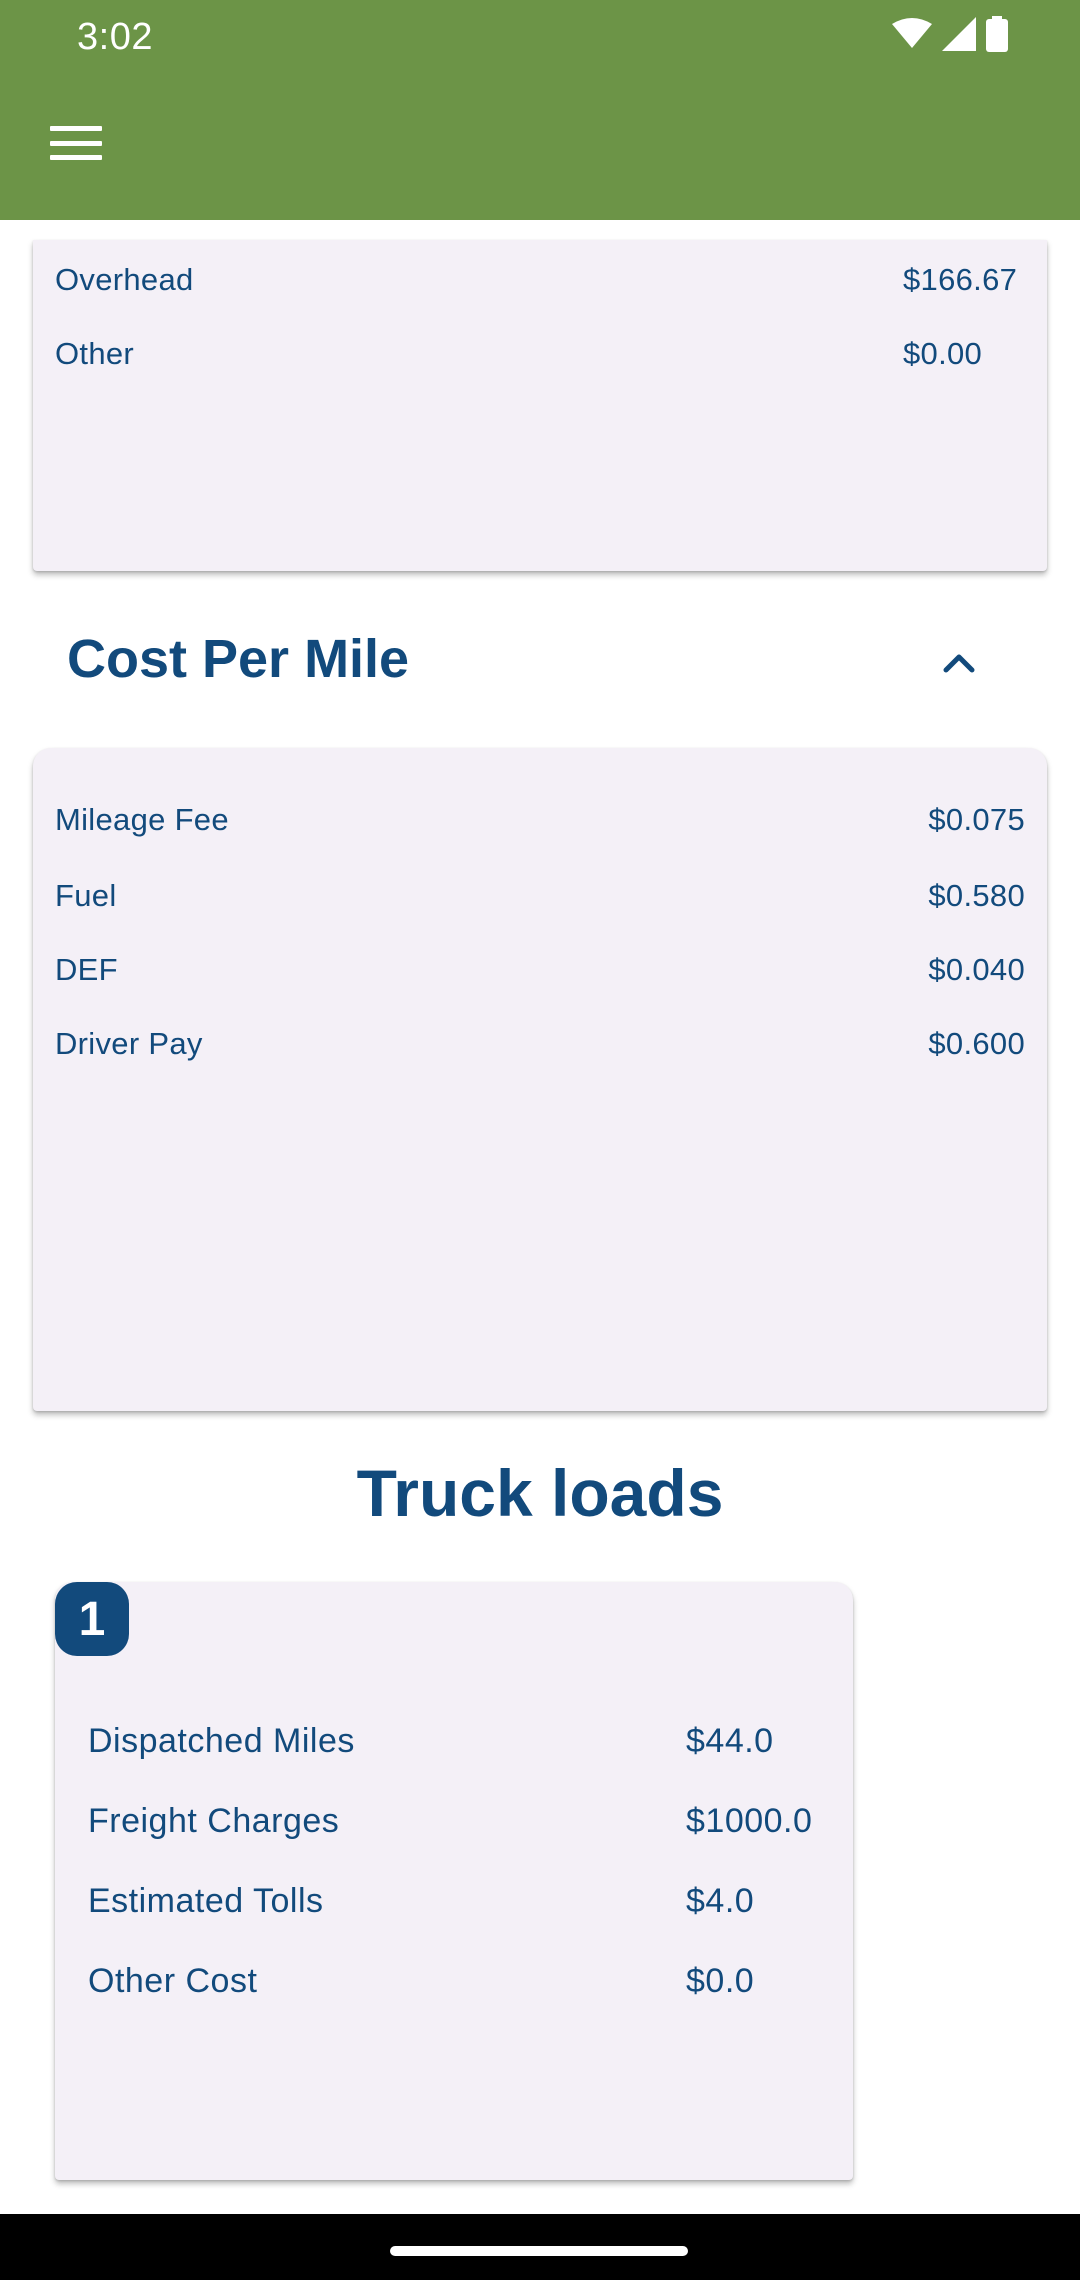 Image resolution: width=1080 pixels, height=2280 pixels. I want to click on truck-loads-title: Truck loads, so click(540, 1493).